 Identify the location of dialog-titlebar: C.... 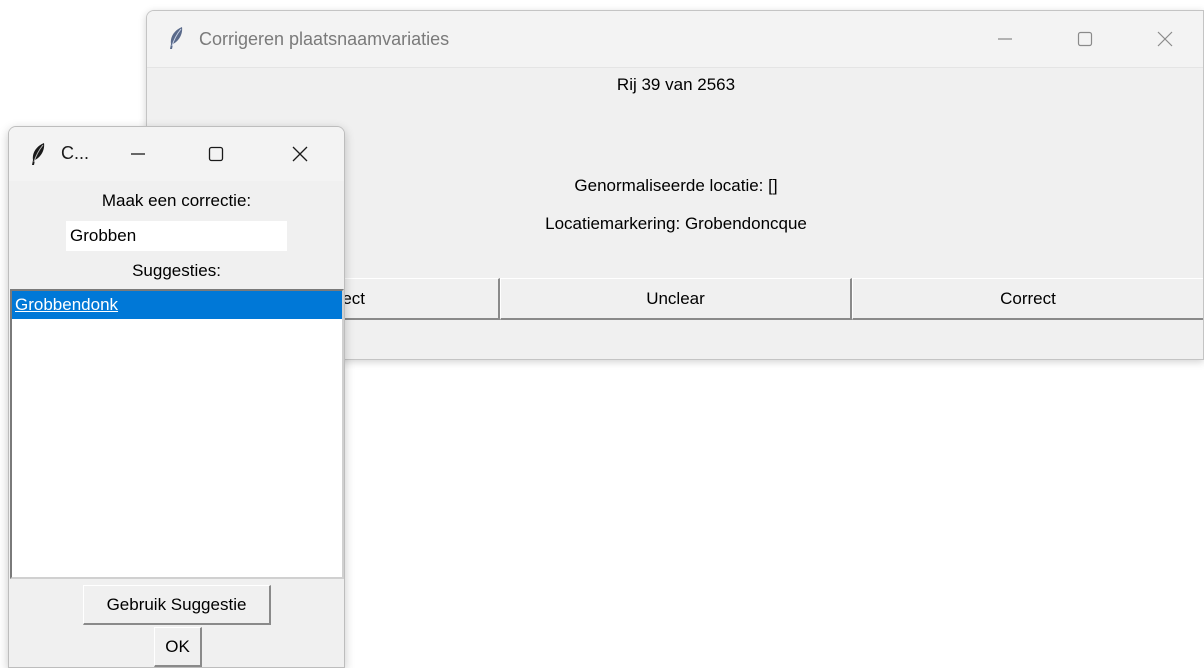
(176, 154).